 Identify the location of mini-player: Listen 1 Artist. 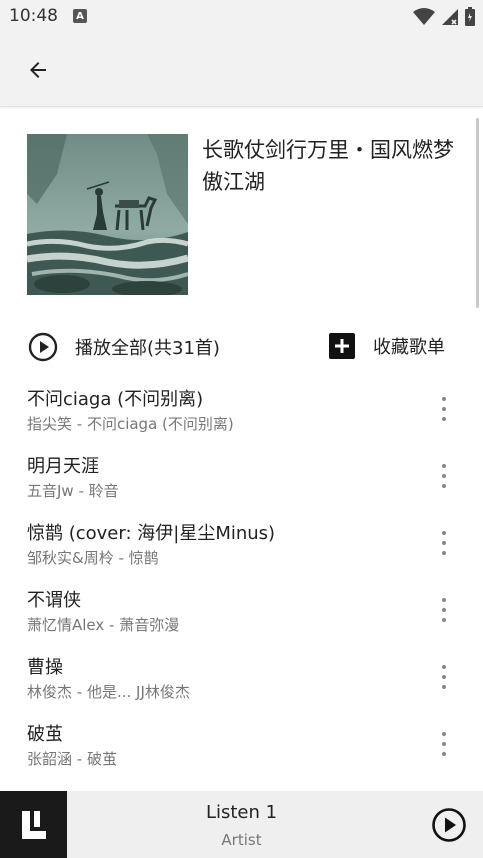
(241, 824).